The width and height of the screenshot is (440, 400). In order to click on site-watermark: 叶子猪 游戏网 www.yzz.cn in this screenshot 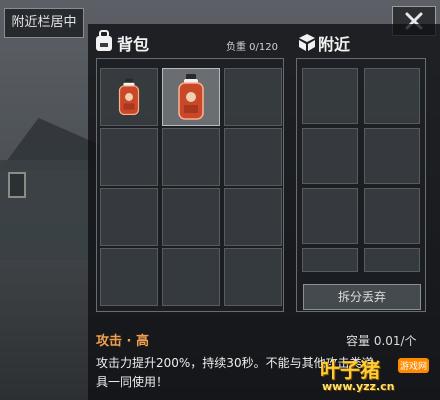, I will do `click(374, 376)`.